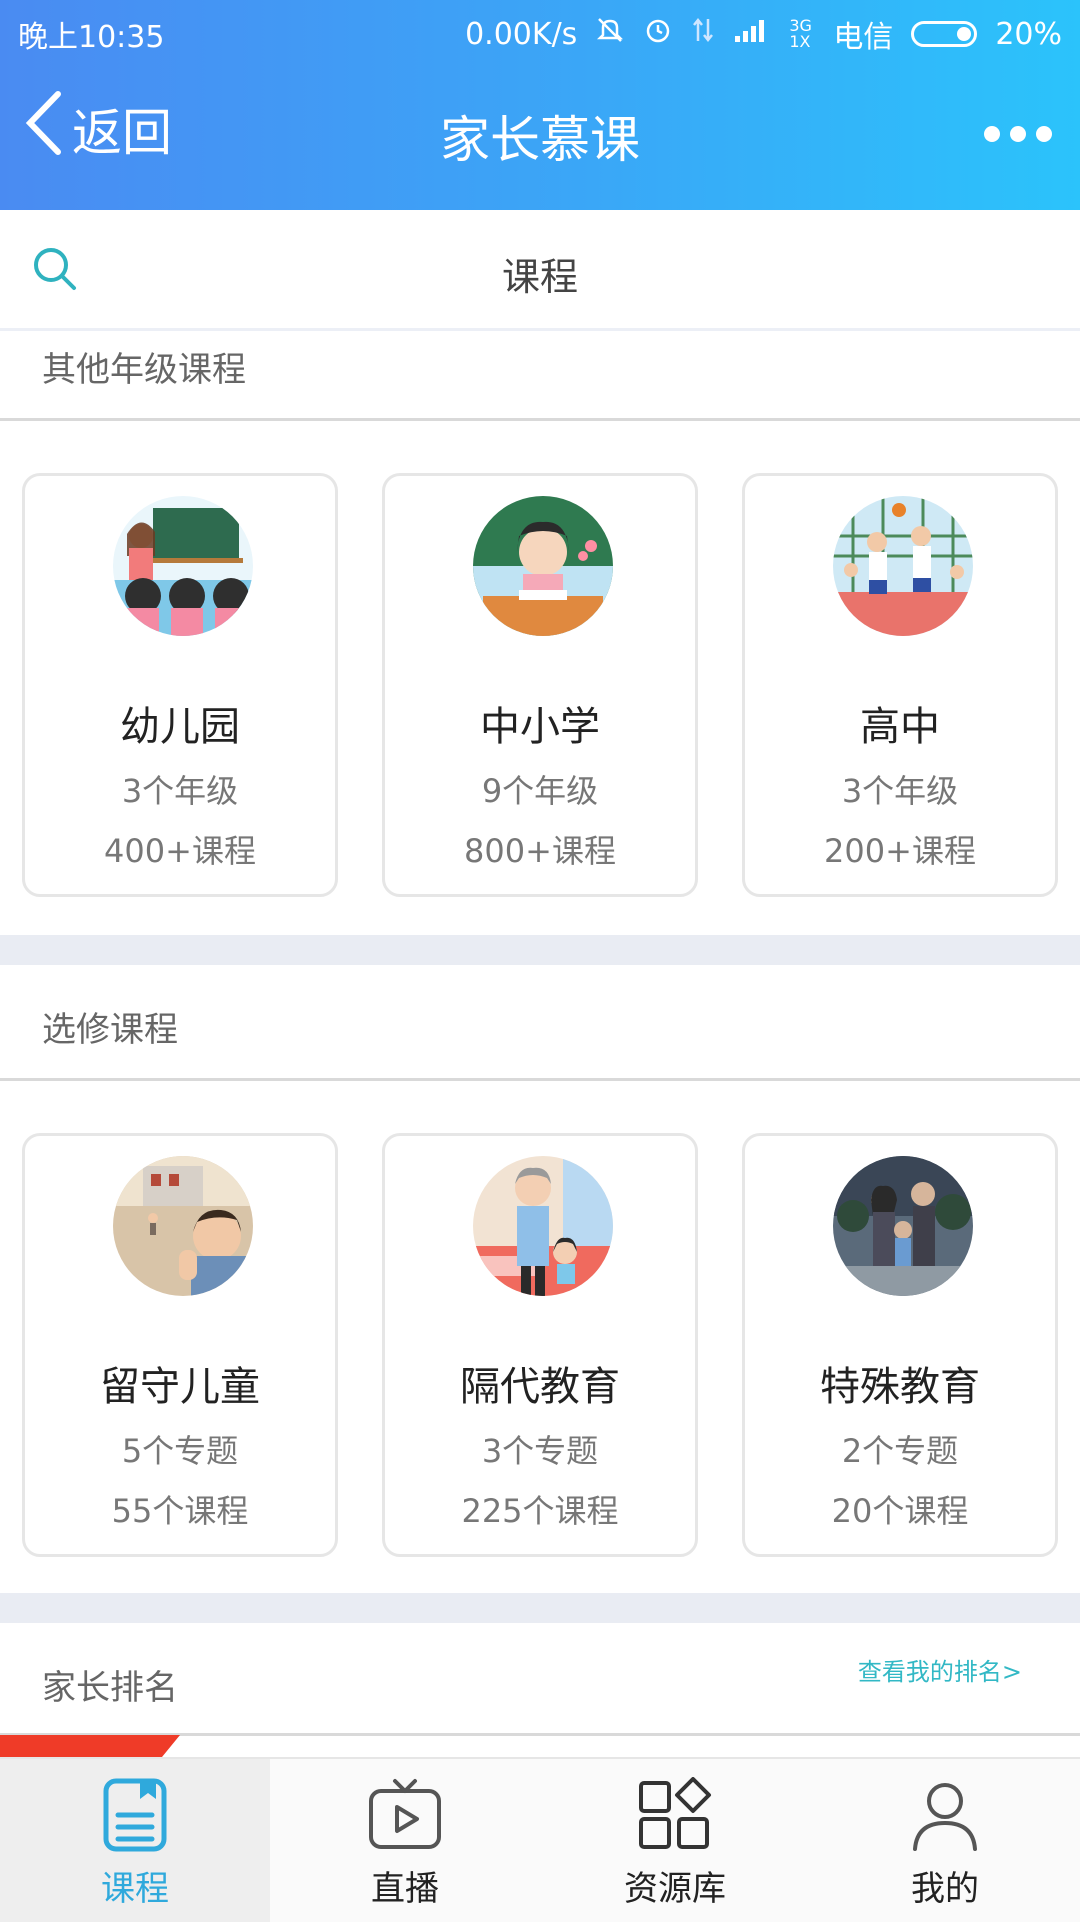 The height and width of the screenshot is (1922, 1080). What do you see at coordinates (180, 851) in the screenshot?
I see `card-course-count: 400+课程` at bounding box center [180, 851].